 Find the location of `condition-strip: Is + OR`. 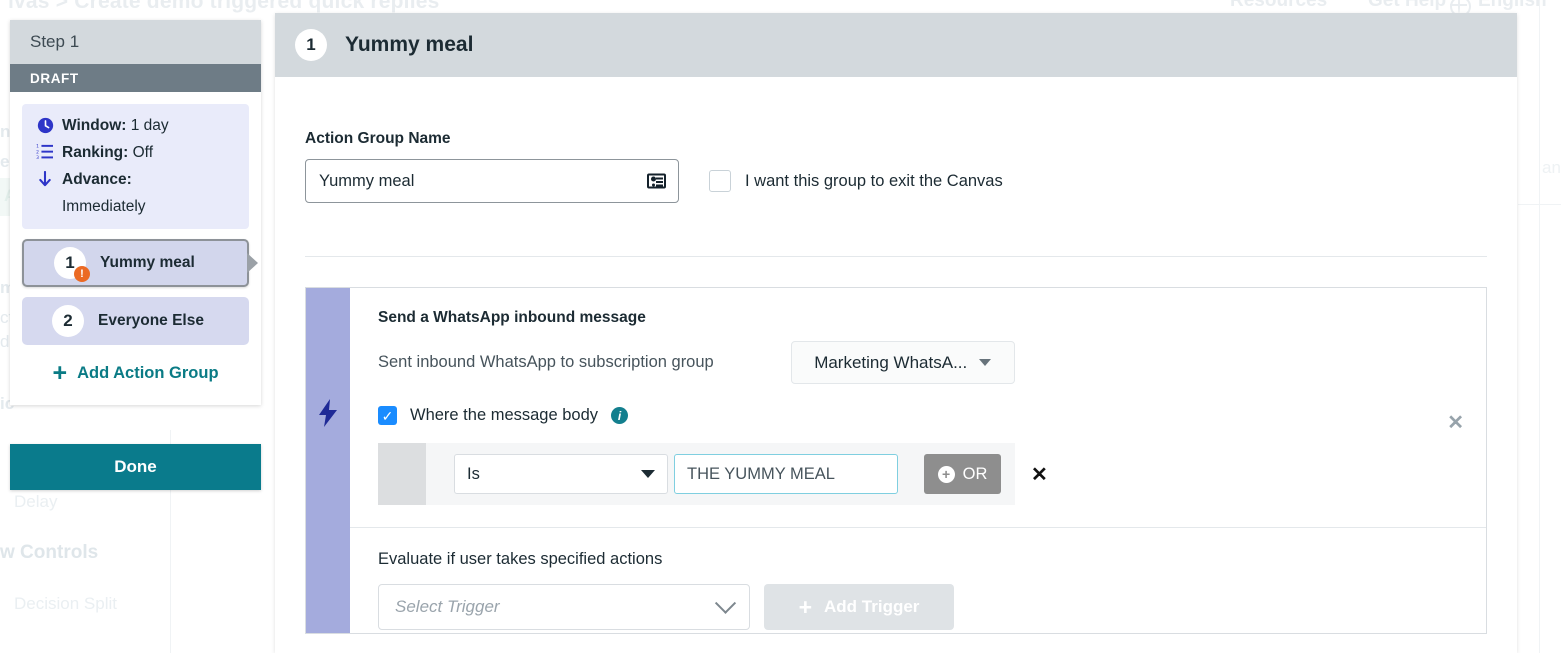

condition-strip: Is + OR is located at coordinates (696, 474).